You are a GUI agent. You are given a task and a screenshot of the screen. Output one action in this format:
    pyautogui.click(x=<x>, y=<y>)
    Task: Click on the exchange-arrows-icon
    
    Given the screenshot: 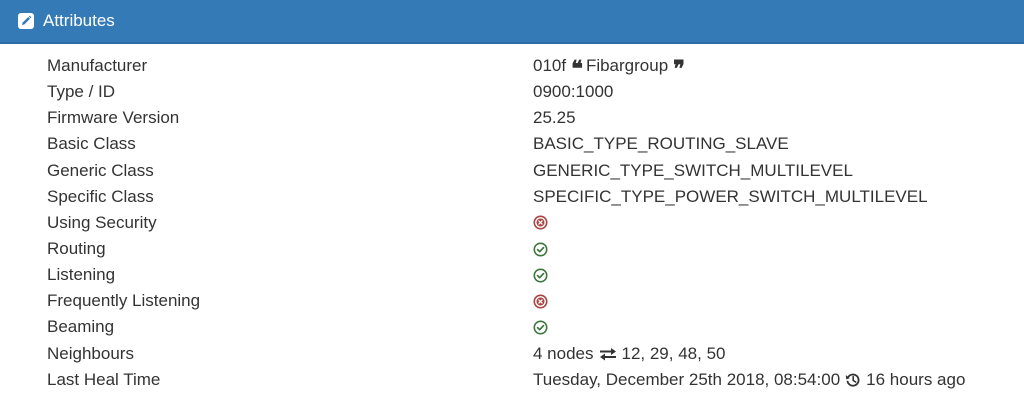 What is the action you would take?
    pyautogui.click(x=608, y=354)
    